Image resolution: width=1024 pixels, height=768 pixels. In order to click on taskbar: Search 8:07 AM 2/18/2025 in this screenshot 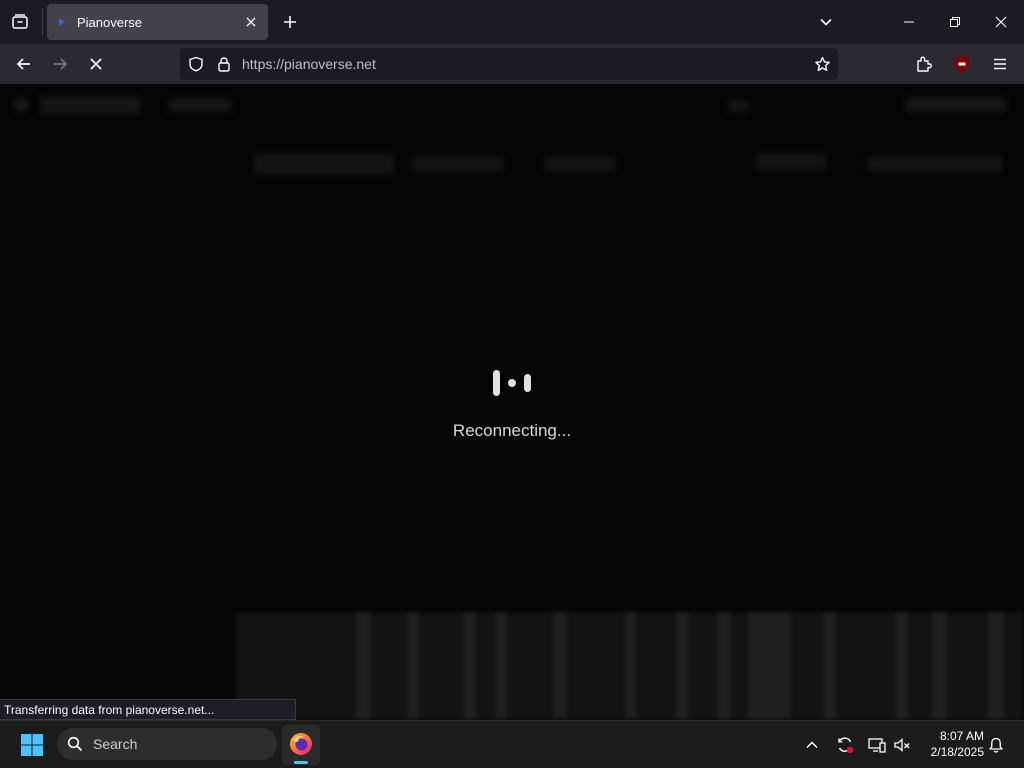, I will do `click(512, 744)`.